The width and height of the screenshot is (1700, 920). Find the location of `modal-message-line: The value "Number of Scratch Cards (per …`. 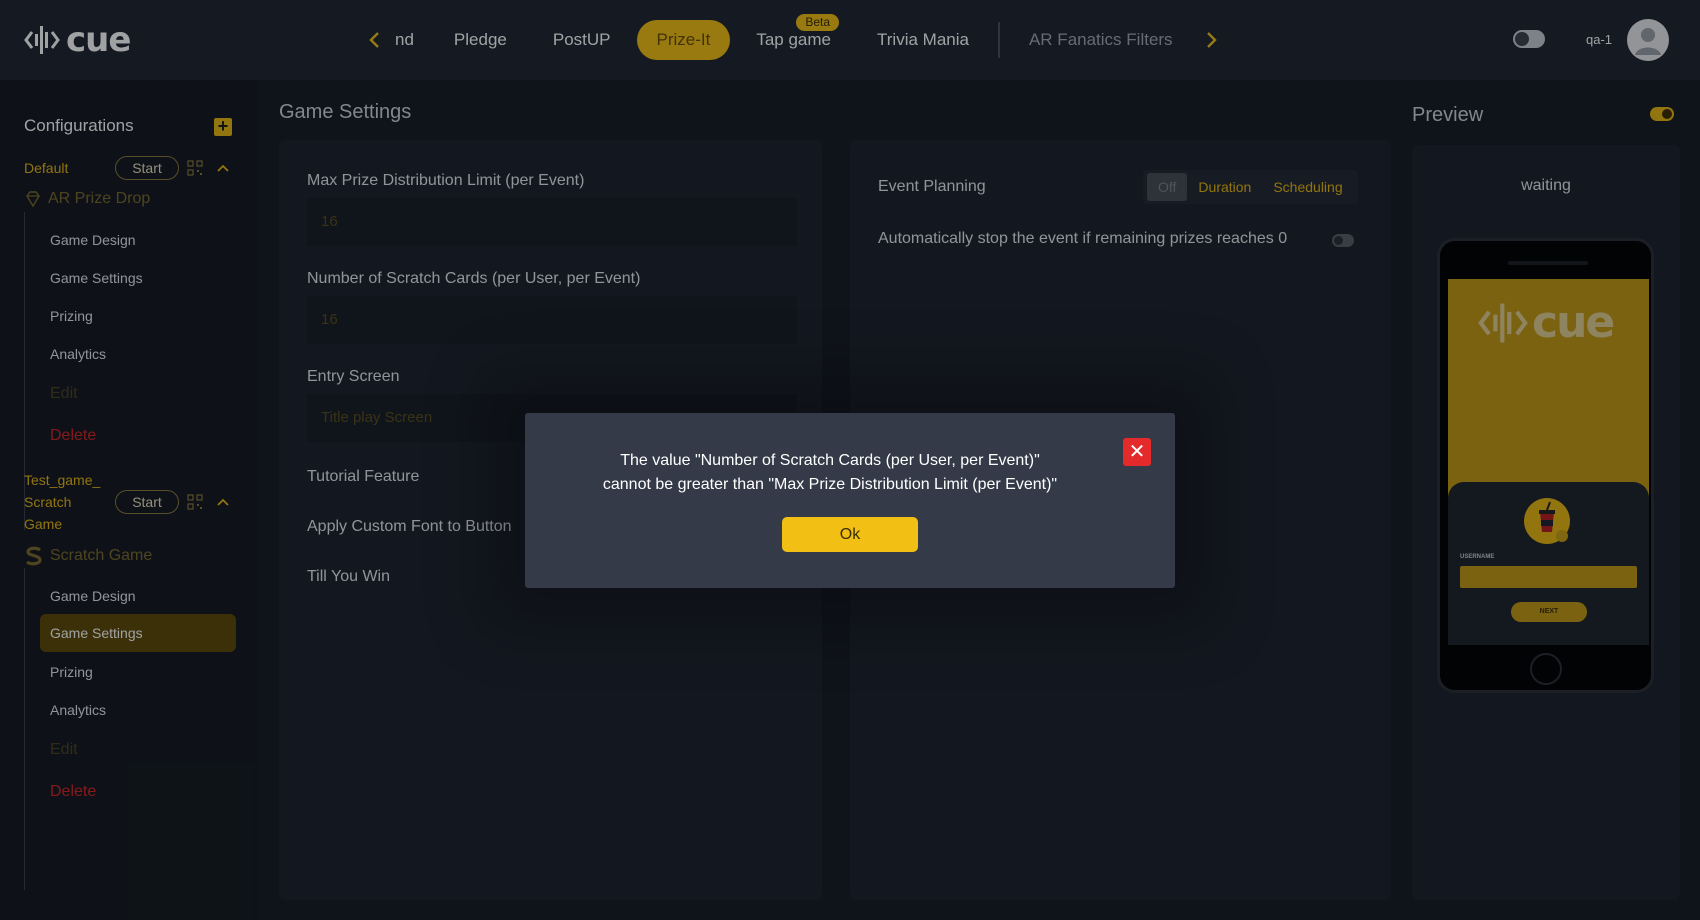

modal-message-line: The value "Number of Scratch Cards (per … is located at coordinates (830, 460).